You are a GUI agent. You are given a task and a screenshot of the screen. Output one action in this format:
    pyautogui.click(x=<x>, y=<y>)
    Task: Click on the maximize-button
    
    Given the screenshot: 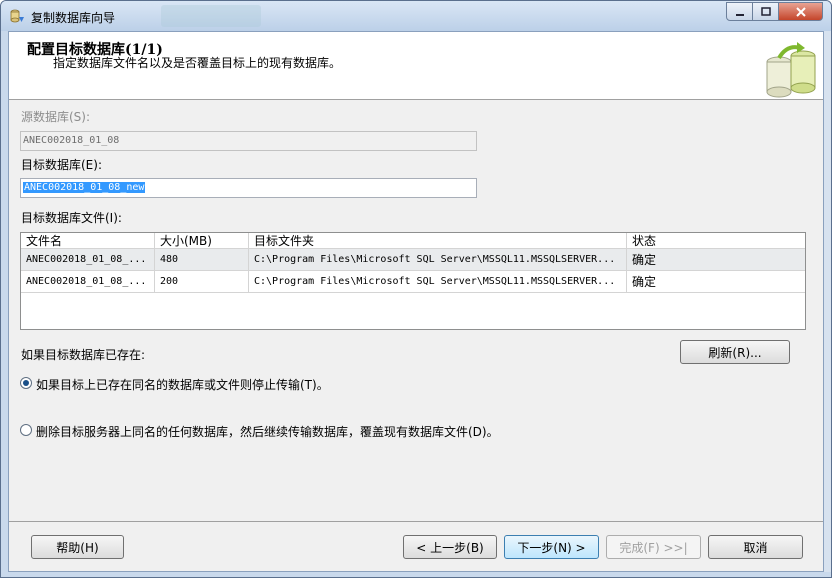 What is the action you would take?
    pyautogui.click(x=765, y=11)
    